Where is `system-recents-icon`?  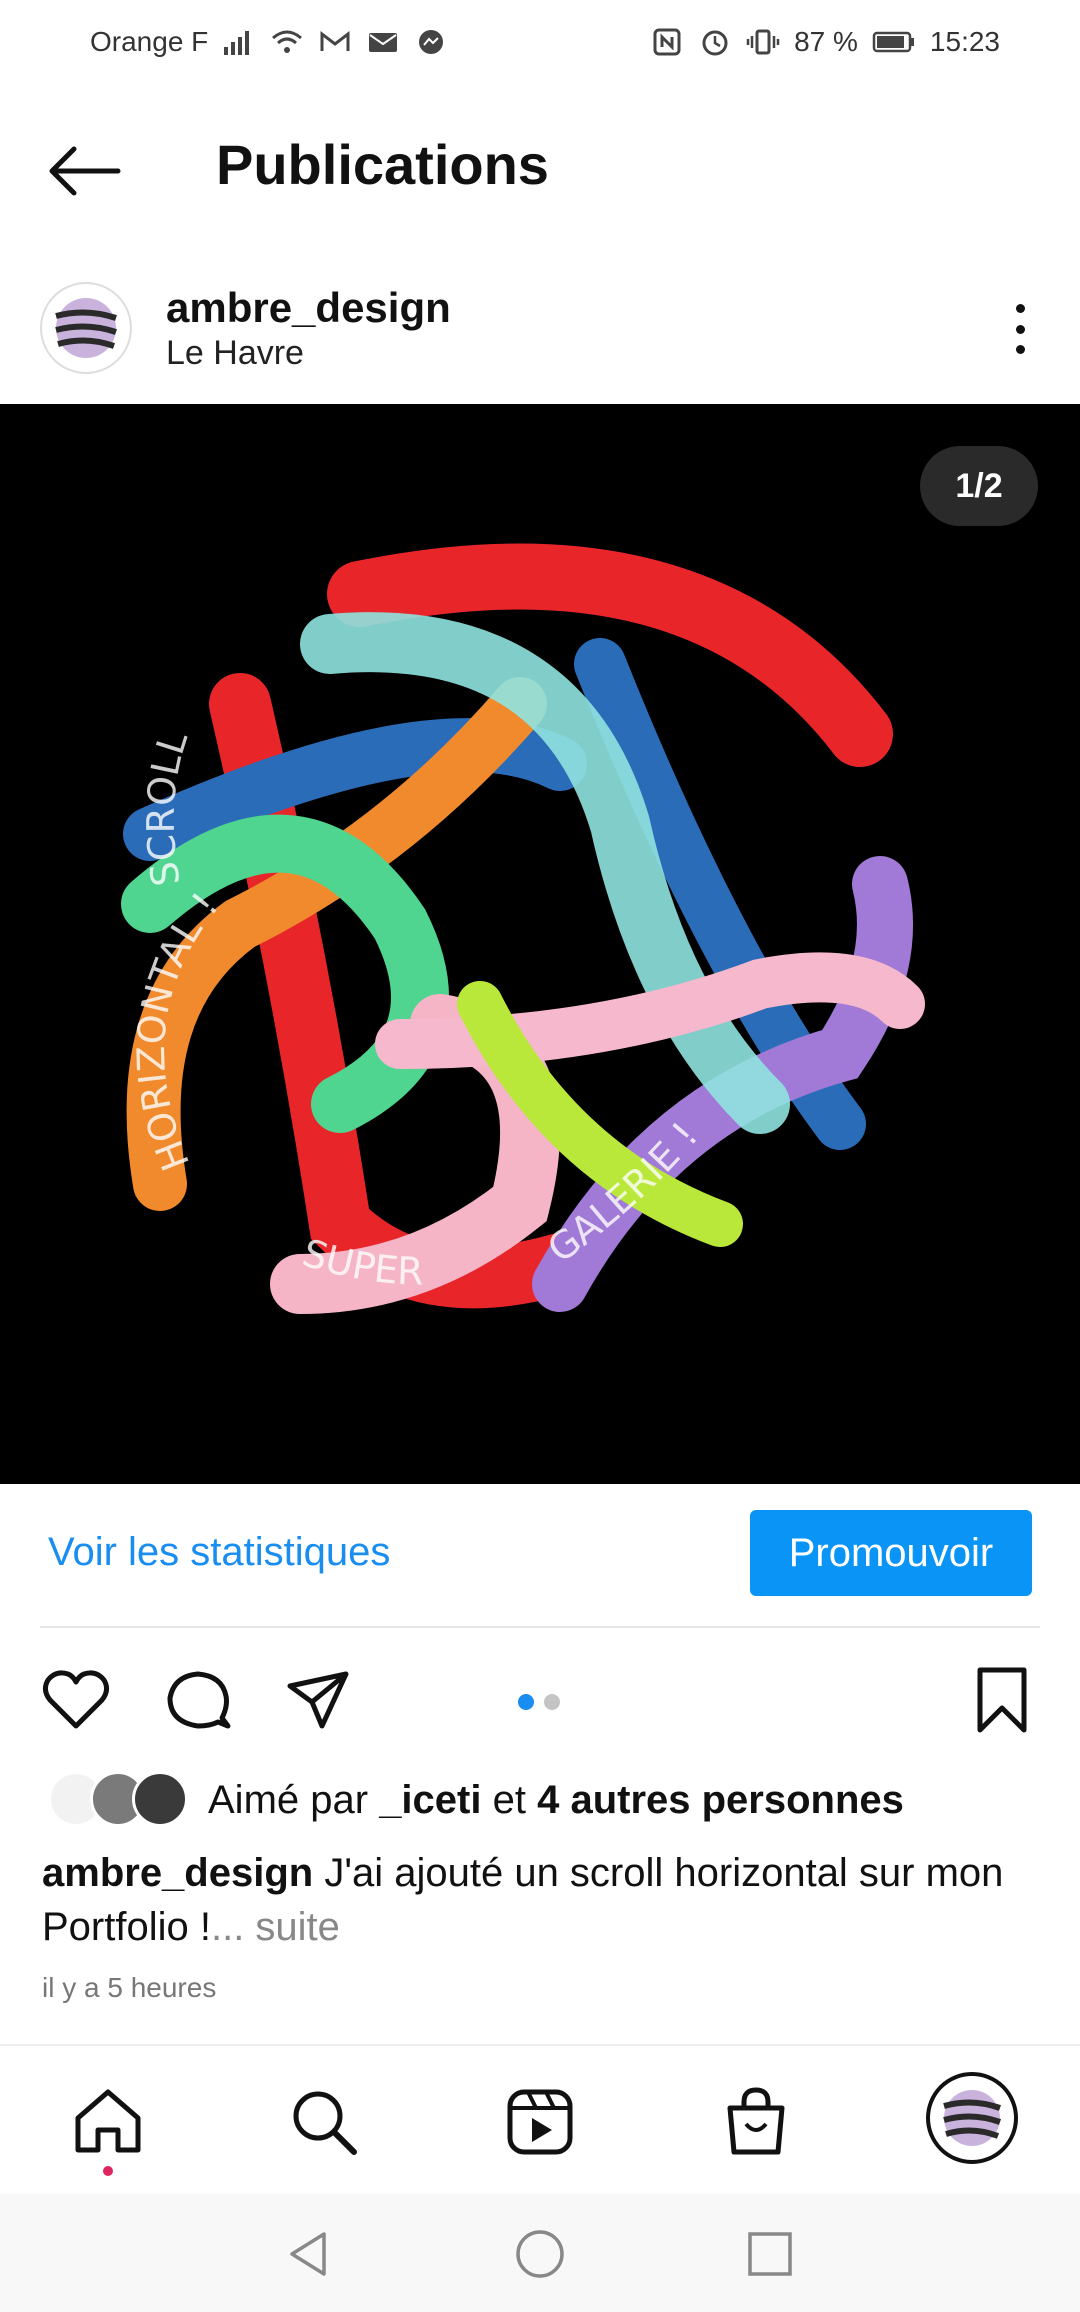
system-recents-icon is located at coordinates (770, 2254).